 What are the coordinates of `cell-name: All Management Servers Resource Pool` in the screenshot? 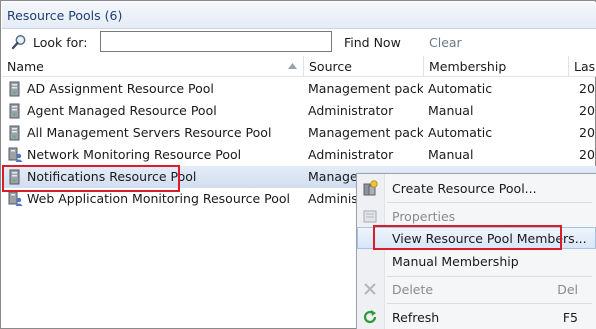 It's located at (149, 132).